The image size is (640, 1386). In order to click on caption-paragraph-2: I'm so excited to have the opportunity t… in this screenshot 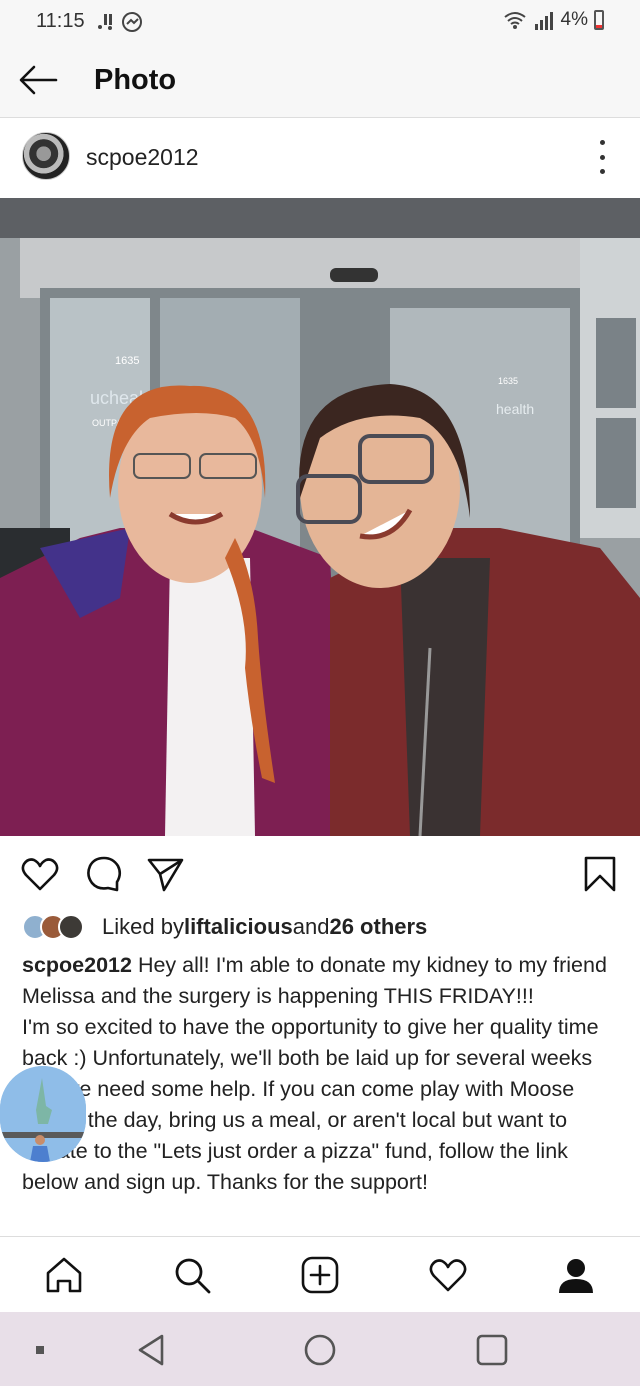, I will do `click(310, 1104)`.